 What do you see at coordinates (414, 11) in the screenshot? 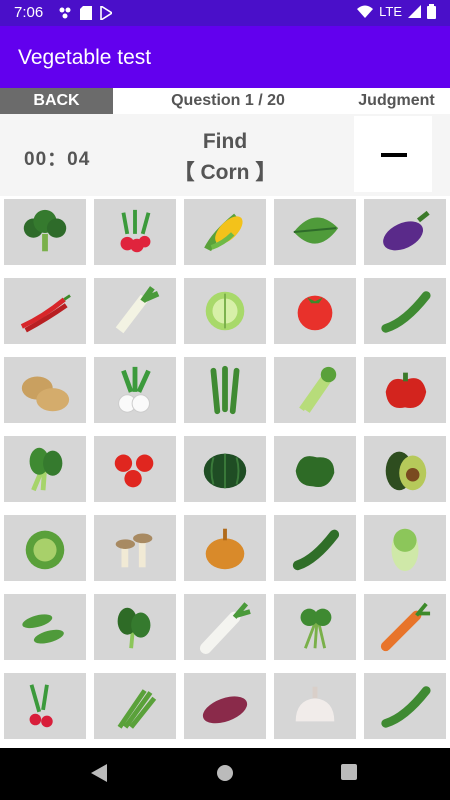
I see `signal-icon` at bounding box center [414, 11].